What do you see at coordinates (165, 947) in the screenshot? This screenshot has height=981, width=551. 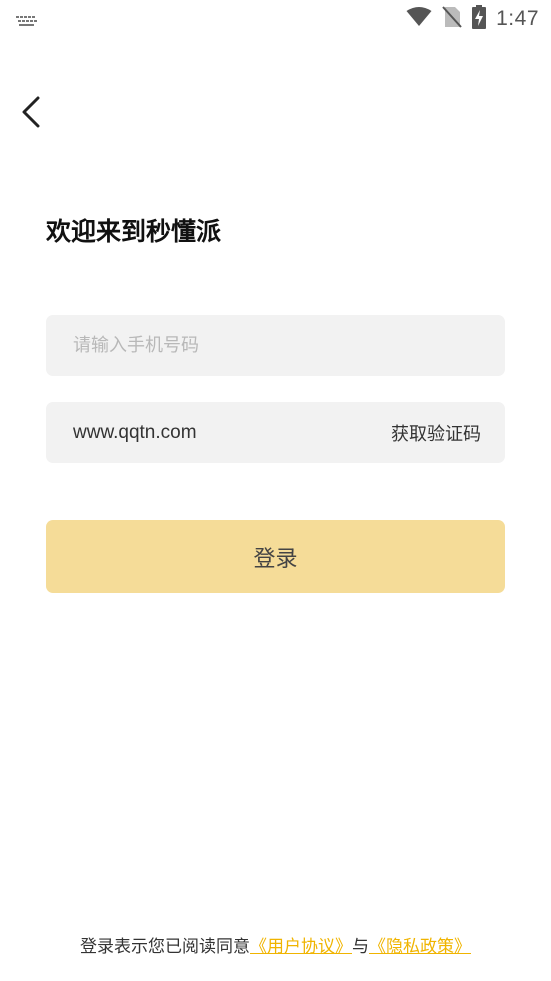 I see `agreement-prefix: 登录表示您已阅读同意` at bounding box center [165, 947].